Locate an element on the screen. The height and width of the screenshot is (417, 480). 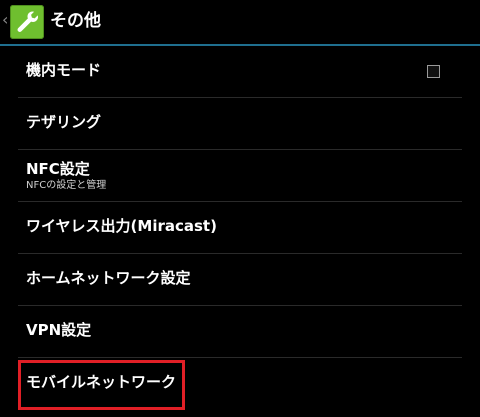
list-item-label: 機内モード is located at coordinates (64, 70).